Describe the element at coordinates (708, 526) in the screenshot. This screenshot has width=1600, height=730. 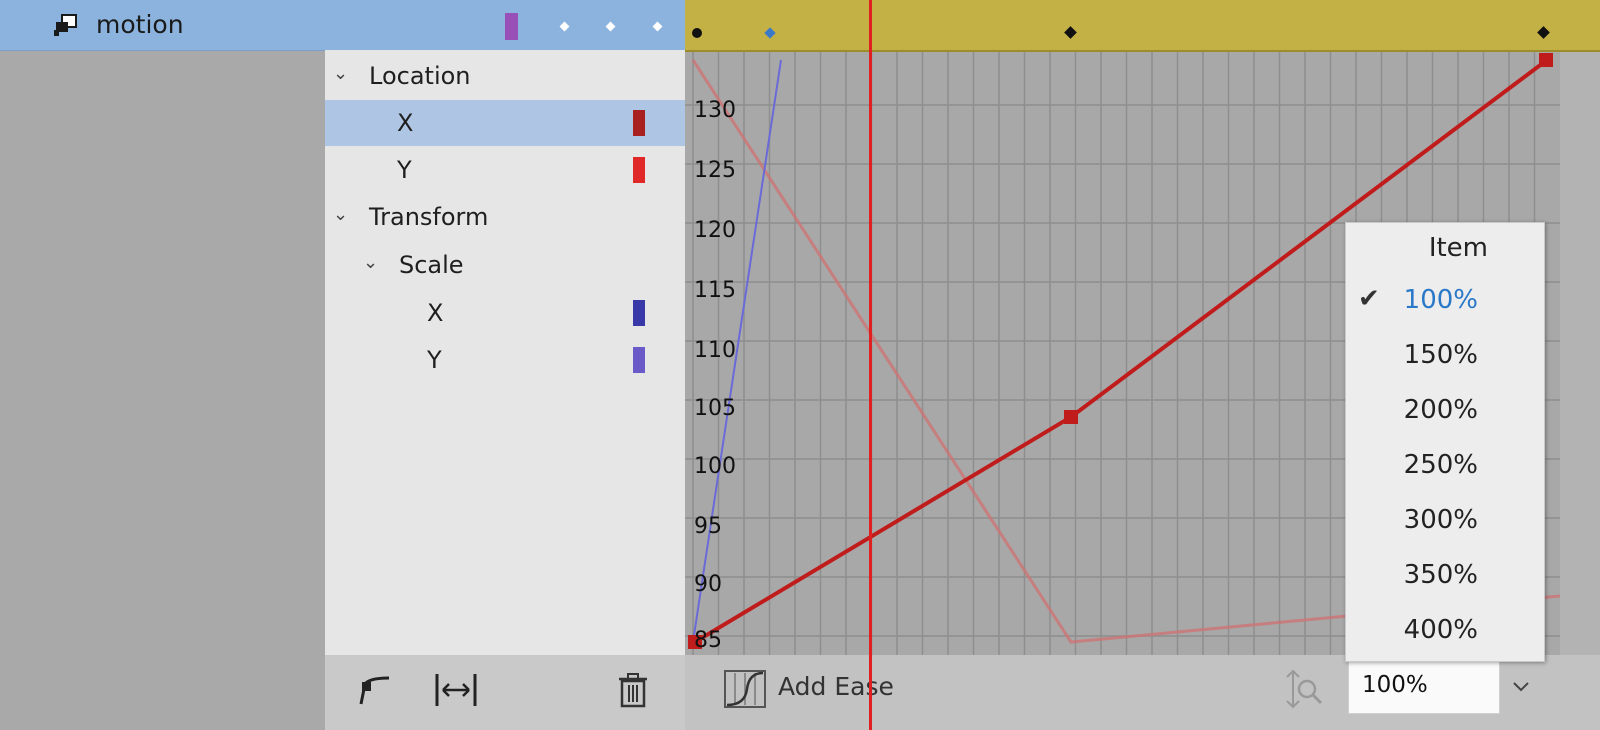
I see `y-tick-label: 95` at that location.